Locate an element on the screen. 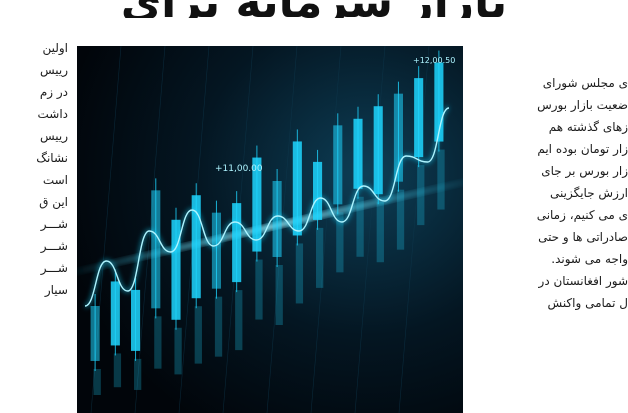  article-line: ارزش جایگزینی is located at coordinates (588, 193).